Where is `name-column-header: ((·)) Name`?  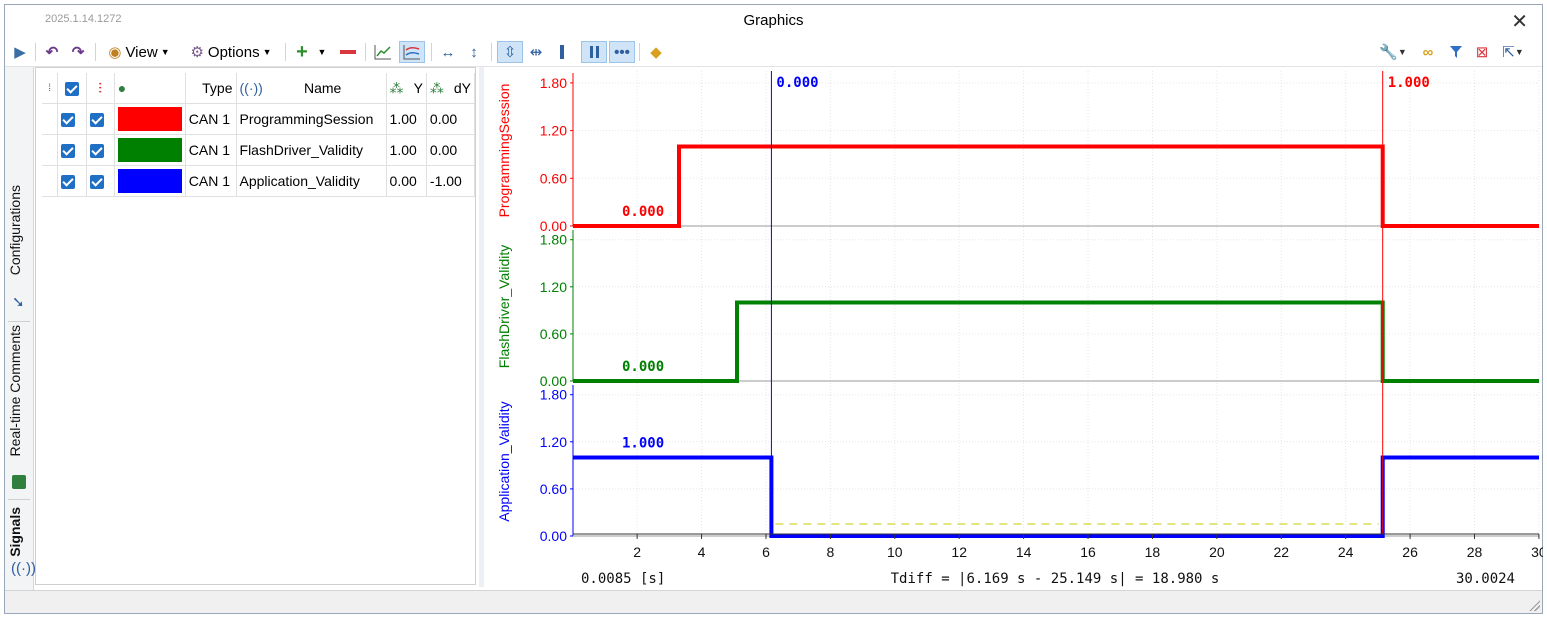
name-column-header: ((·)) Name is located at coordinates (311, 88).